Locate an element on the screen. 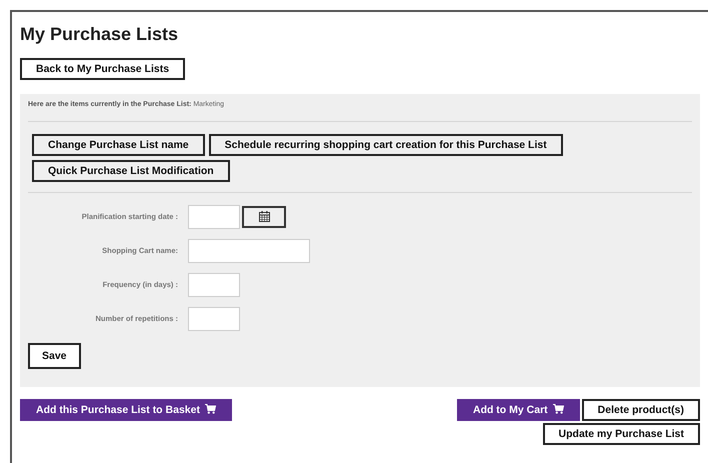  calendar-icon is located at coordinates (264, 216).